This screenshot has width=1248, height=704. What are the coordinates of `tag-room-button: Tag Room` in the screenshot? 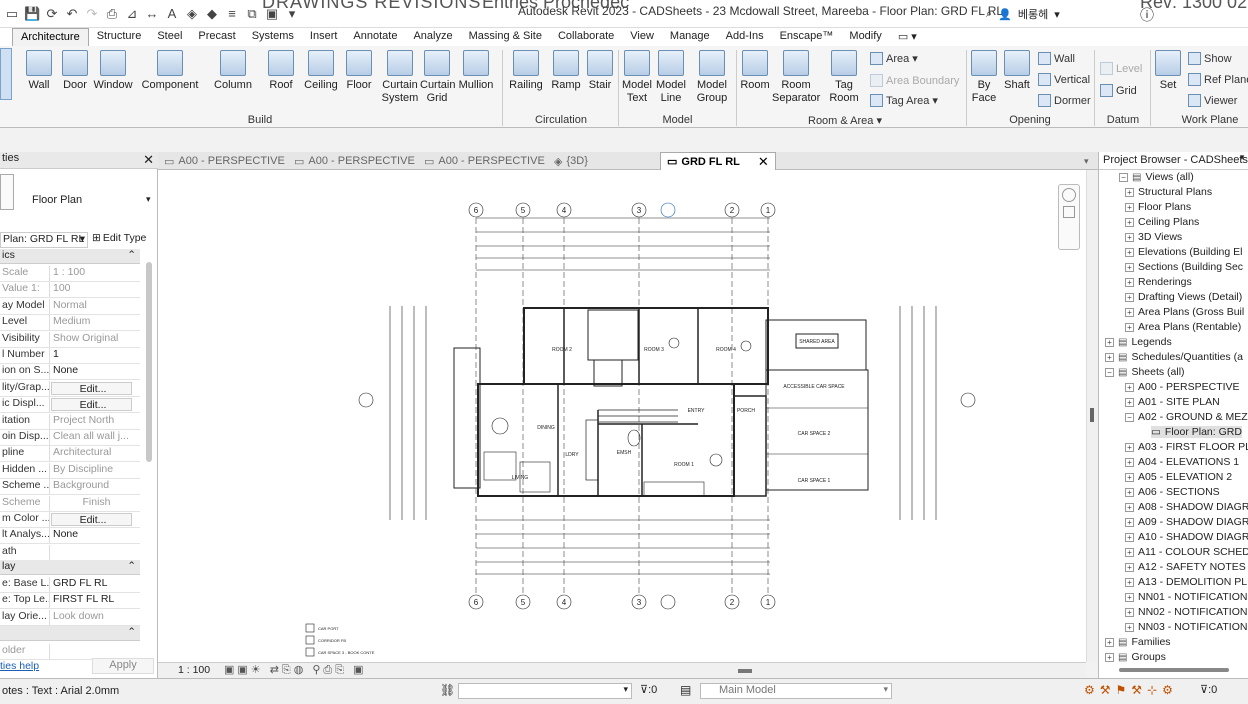 It's located at (844, 77).